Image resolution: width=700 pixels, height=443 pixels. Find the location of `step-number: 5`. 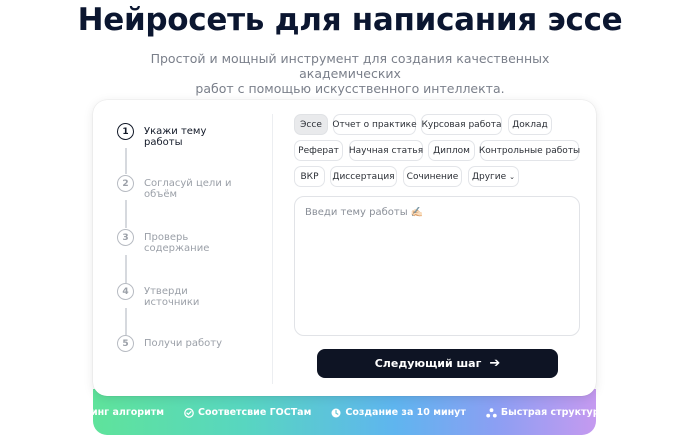

step-number: 5 is located at coordinates (125, 343).